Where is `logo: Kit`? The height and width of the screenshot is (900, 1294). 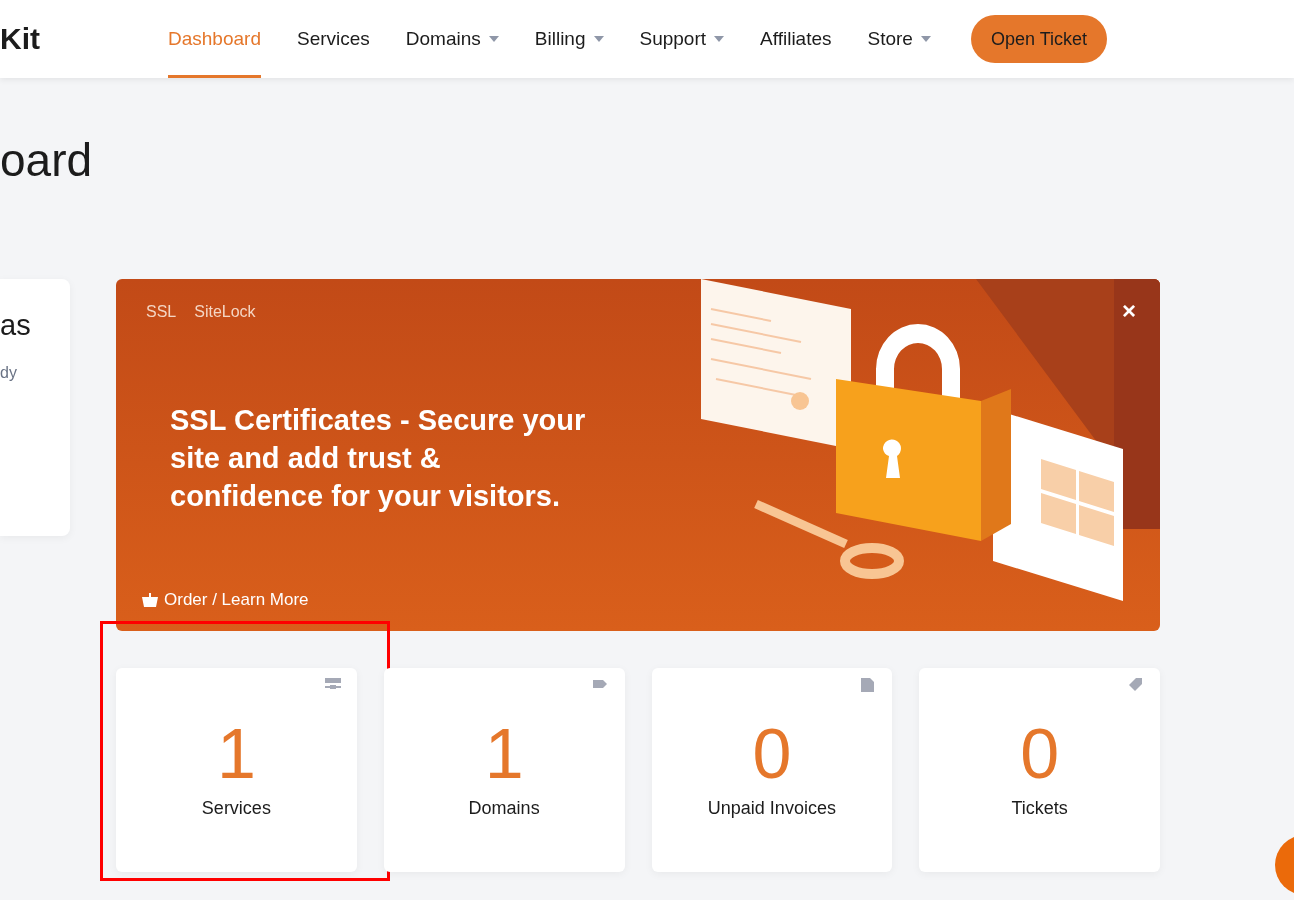
logo: Kit is located at coordinates (20, 39).